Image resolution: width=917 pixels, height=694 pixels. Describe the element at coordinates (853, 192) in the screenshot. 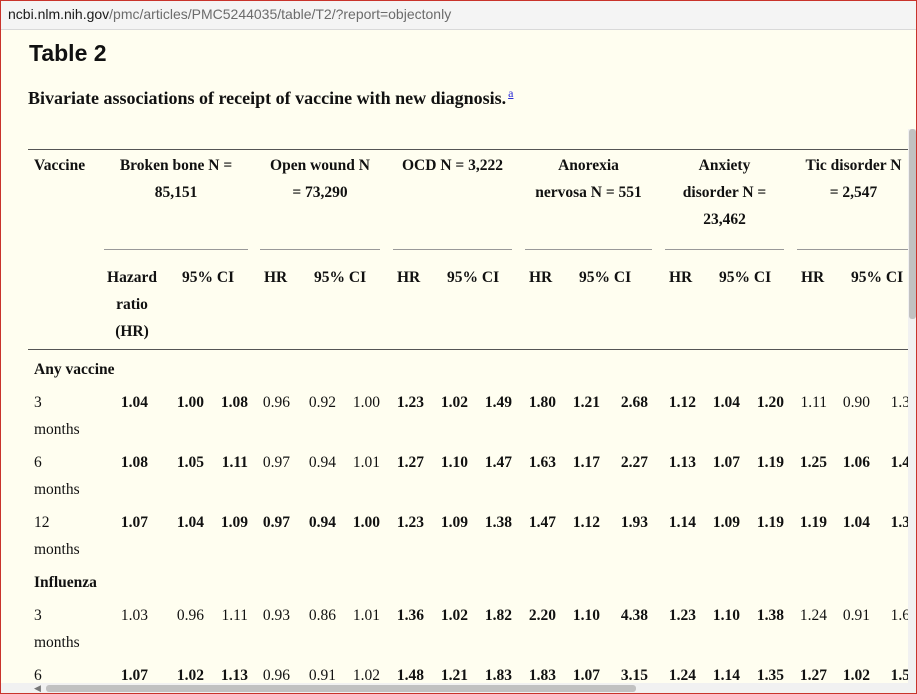

I see `group-header-line: = 2,547` at that location.